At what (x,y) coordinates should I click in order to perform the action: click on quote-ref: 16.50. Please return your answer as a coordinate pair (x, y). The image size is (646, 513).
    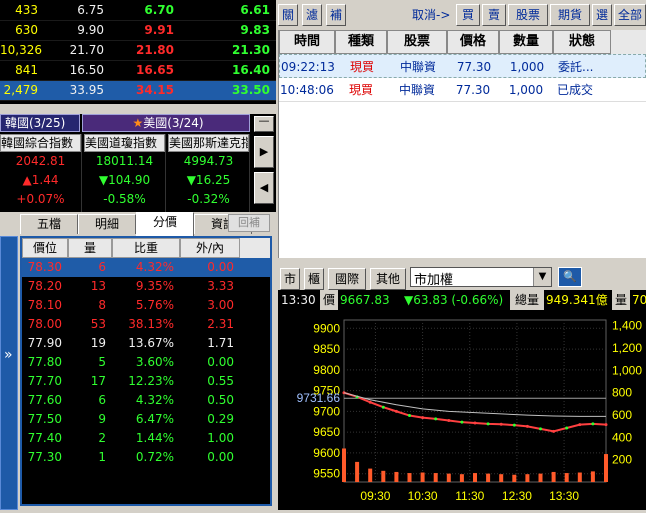
    Looking at the image, I should click on (77, 70).